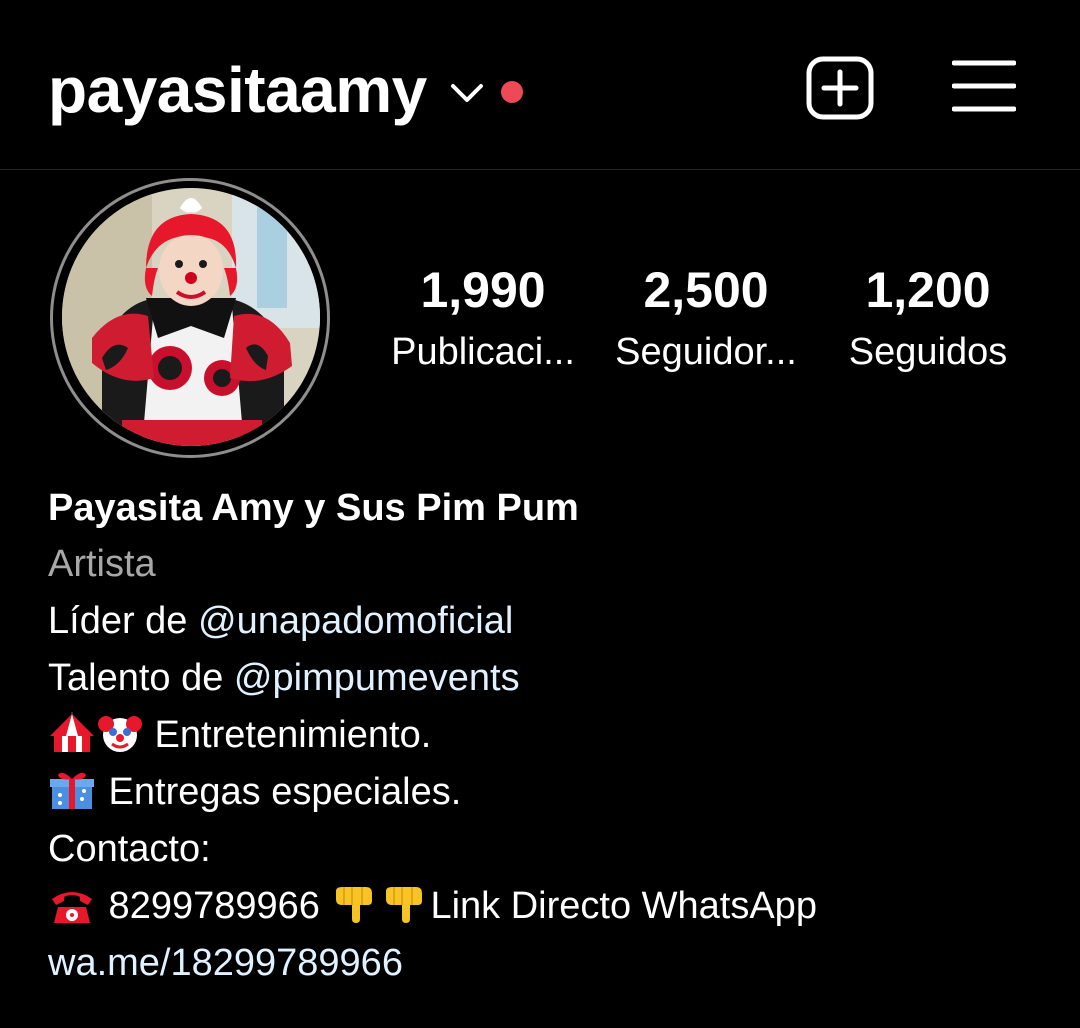  Describe the element at coordinates (214, 906) in the screenshot. I see `phone-number: 8299789966` at that location.